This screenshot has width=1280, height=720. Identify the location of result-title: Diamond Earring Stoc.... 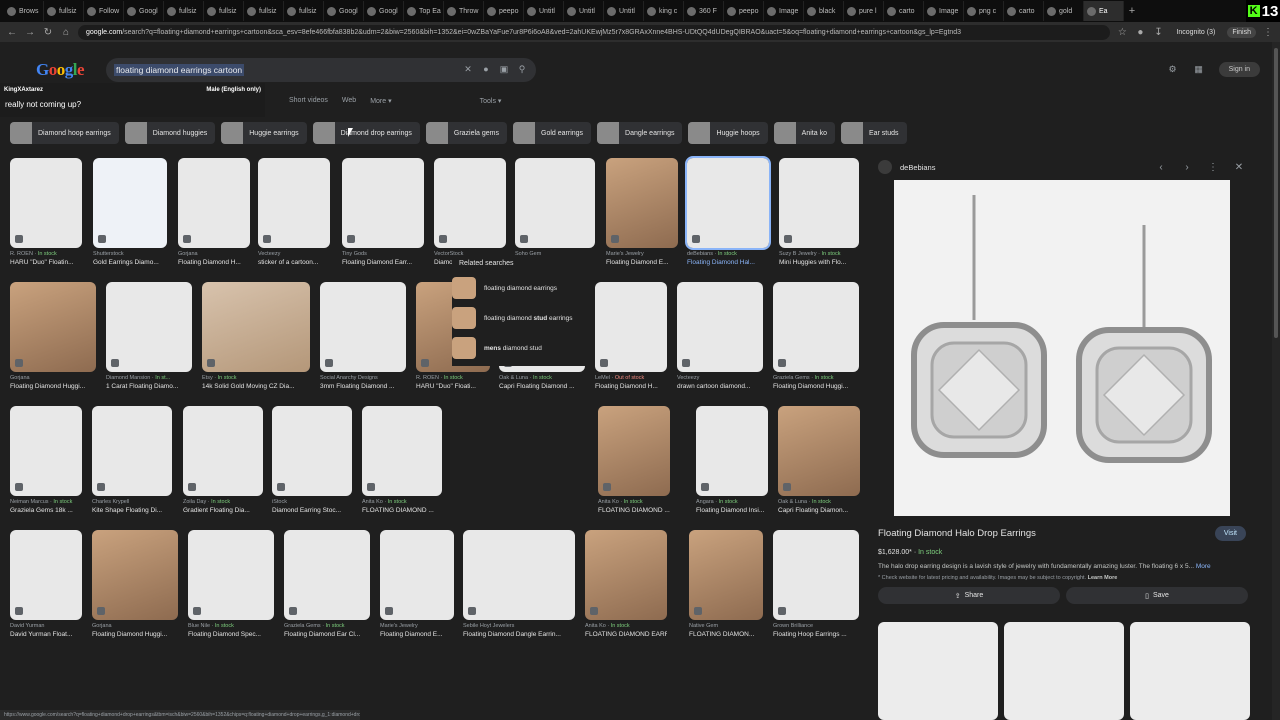
(312, 510).